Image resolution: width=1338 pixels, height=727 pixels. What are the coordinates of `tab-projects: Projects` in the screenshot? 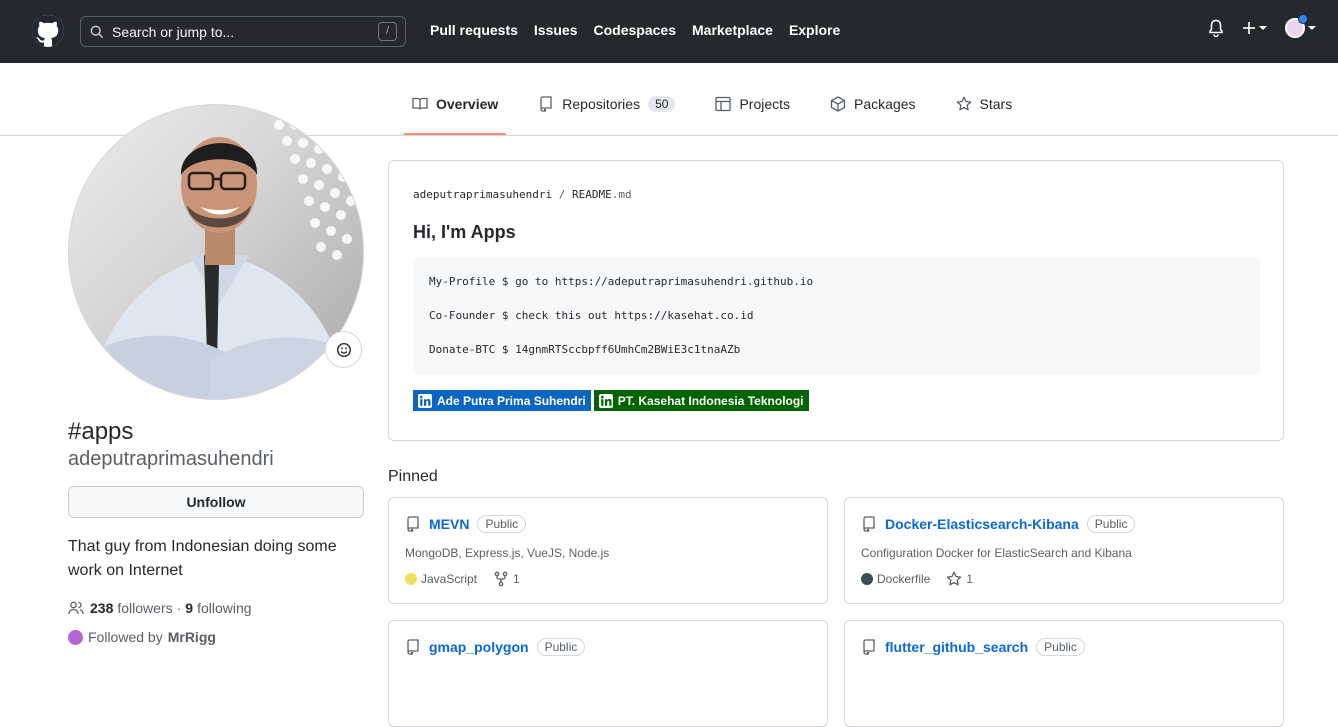 It's located at (752, 104).